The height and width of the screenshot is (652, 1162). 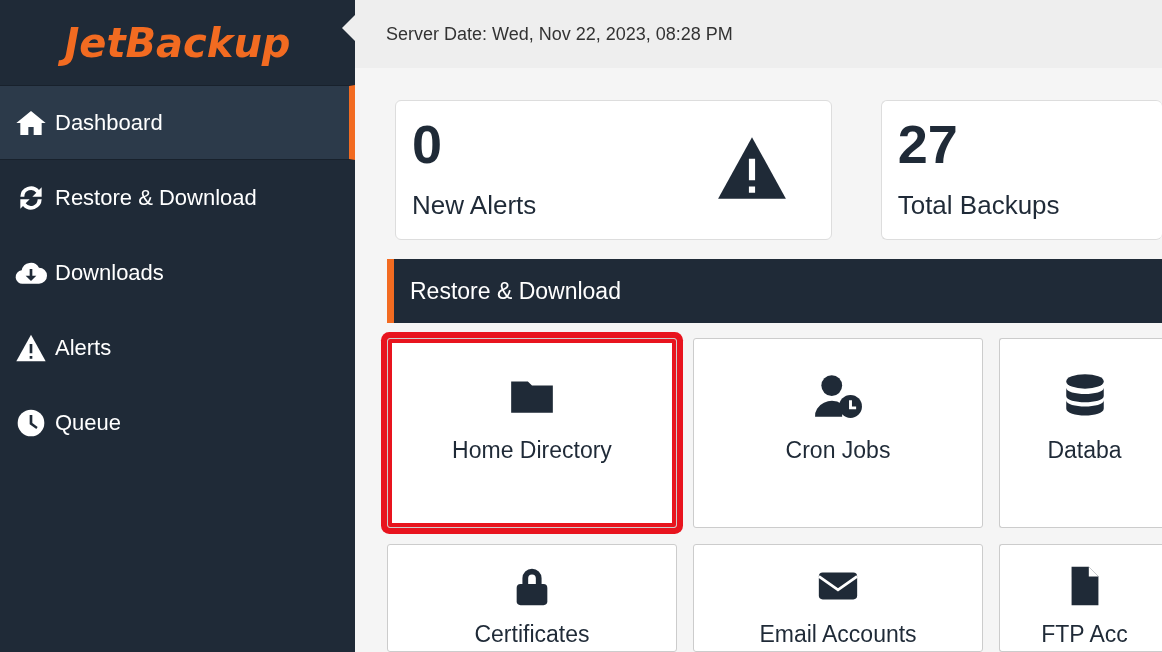 What do you see at coordinates (927, 145) in the screenshot?
I see `stat-value: 27` at bounding box center [927, 145].